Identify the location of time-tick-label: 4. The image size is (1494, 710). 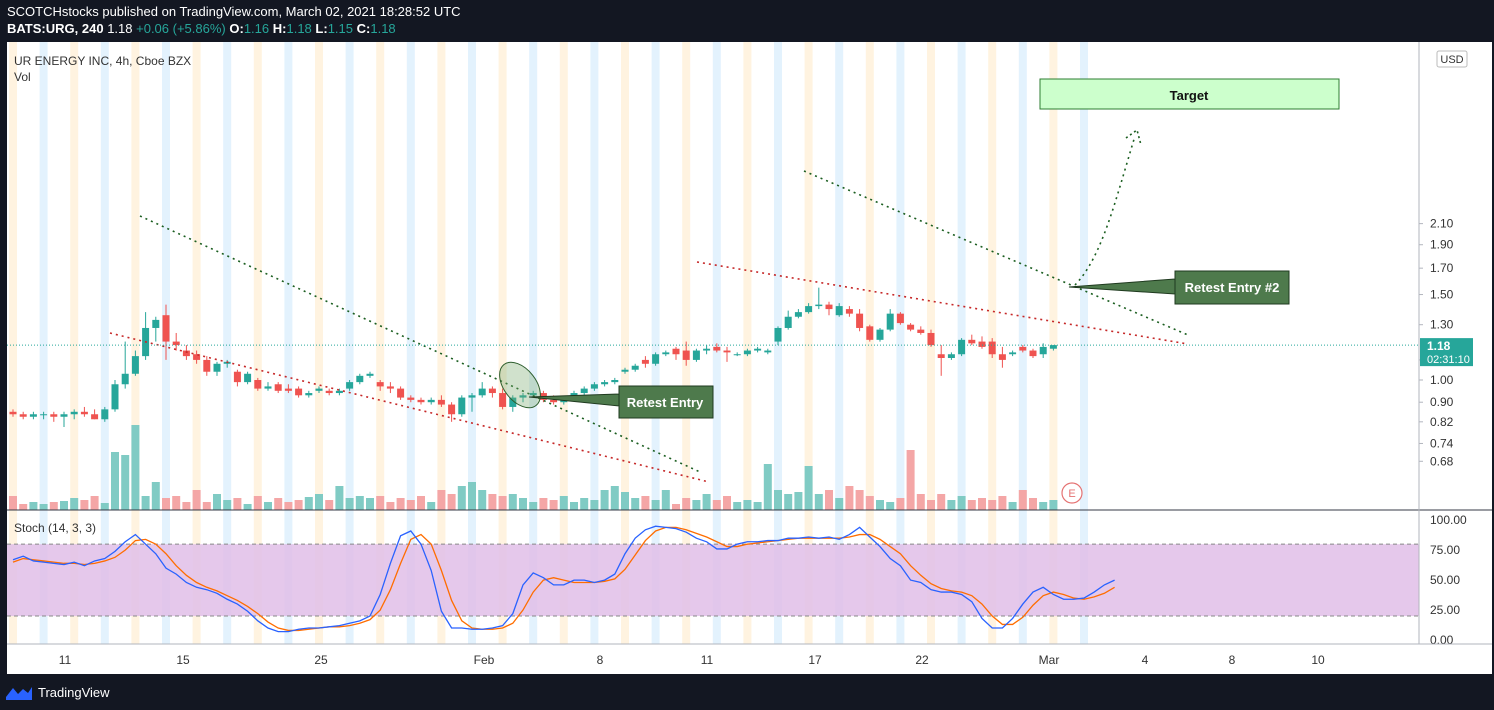
(1145, 660).